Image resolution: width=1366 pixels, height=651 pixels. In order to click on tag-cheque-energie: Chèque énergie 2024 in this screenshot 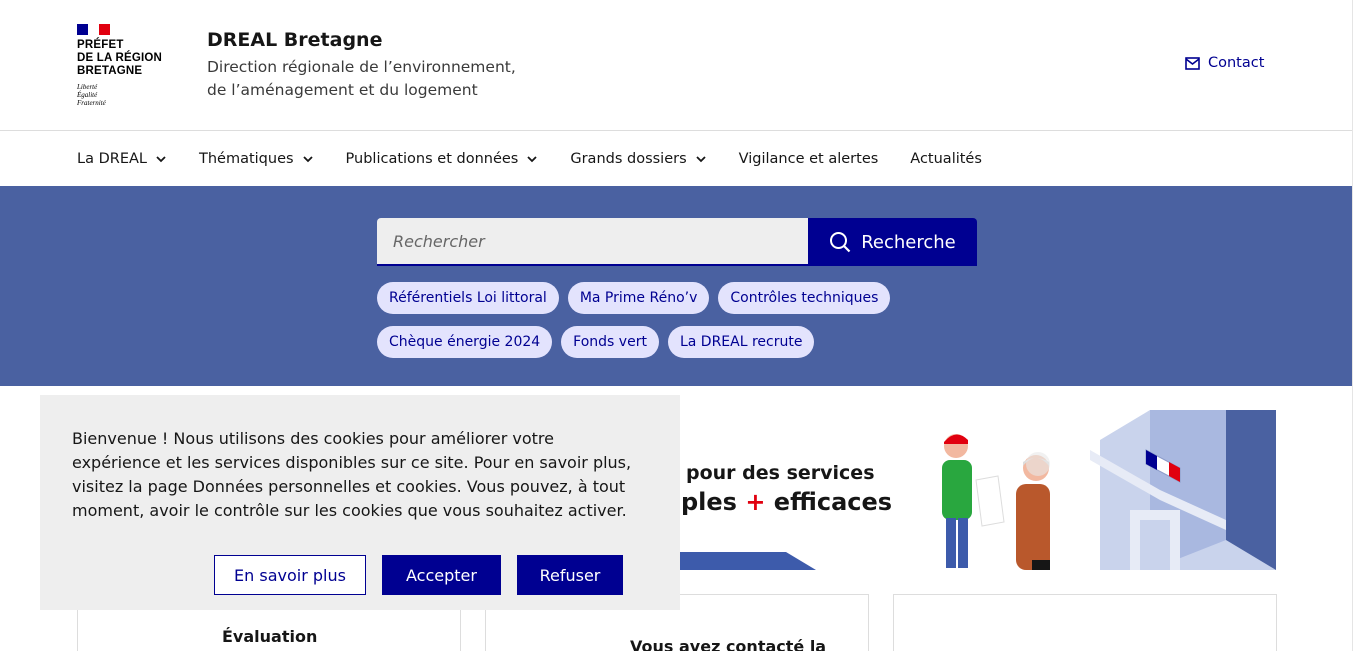, I will do `click(465, 342)`.